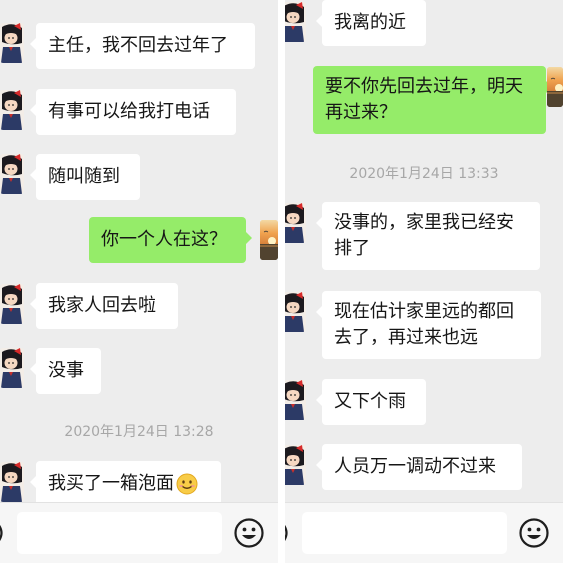 Image resolution: width=563 pixels, height=563 pixels. Describe the element at coordinates (104, 306) in the screenshot. I see `message-bubble: 我家人回去啦` at that location.